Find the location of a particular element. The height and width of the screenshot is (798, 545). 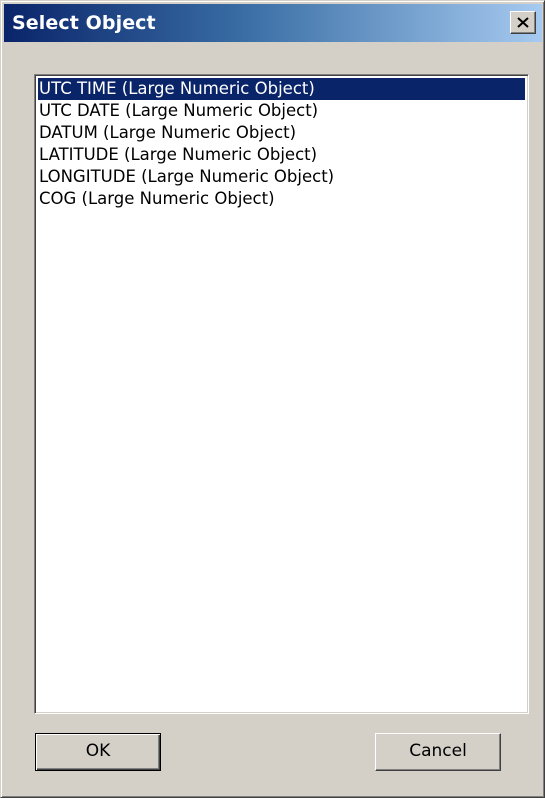

close-button is located at coordinates (523, 22).